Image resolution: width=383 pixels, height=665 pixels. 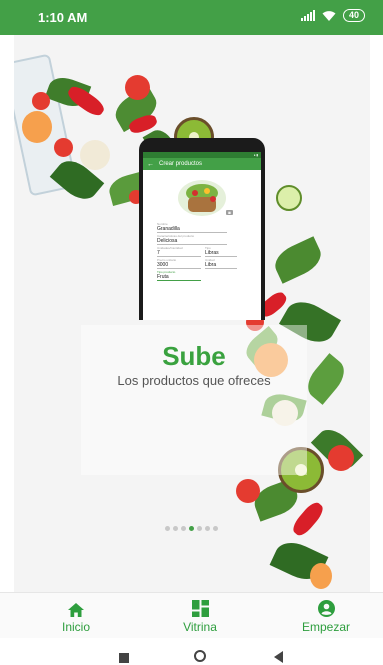 What do you see at coordinates (202, 198) in the screenshot?
I see `fruit-basket-image` at bounding box center [202, 198].